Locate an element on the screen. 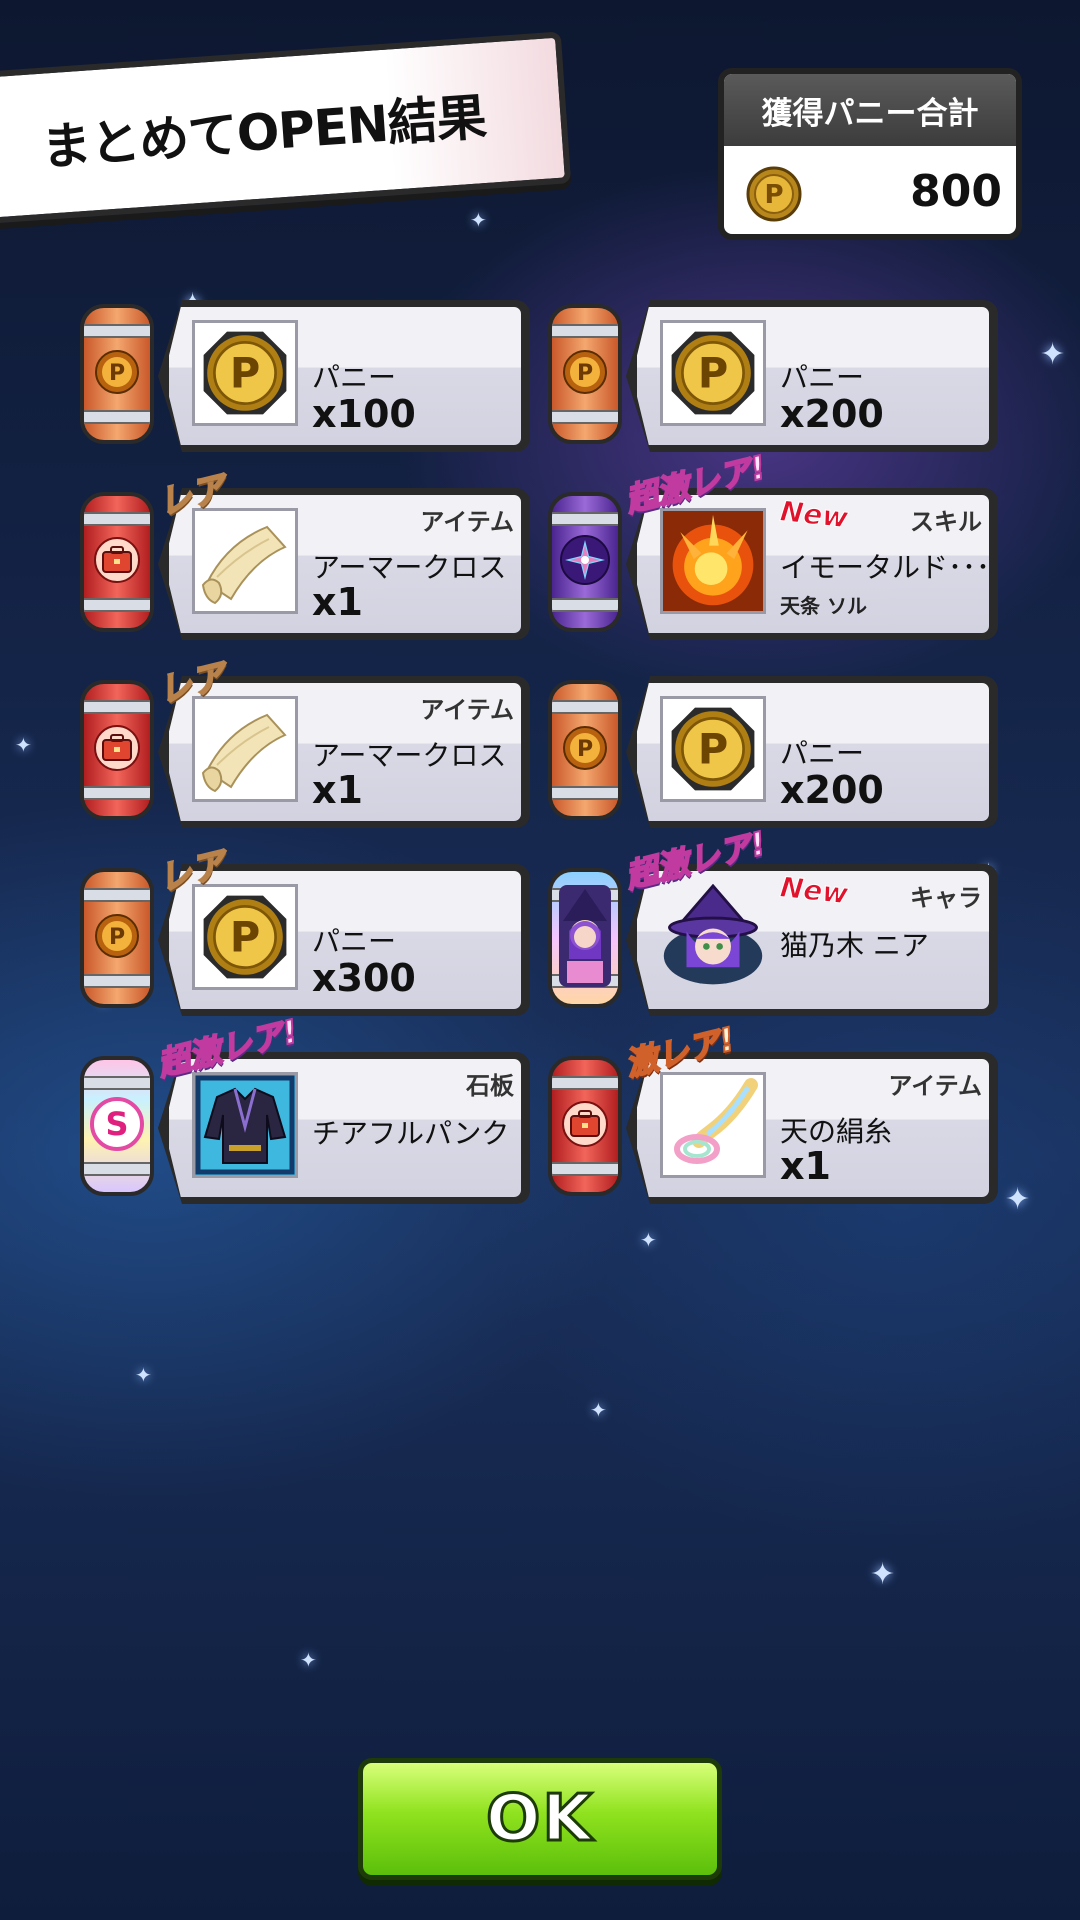 The height and width of the screenshot is (1920, 1080). s-letter-icon: S is located at coordinates (117, 1126).